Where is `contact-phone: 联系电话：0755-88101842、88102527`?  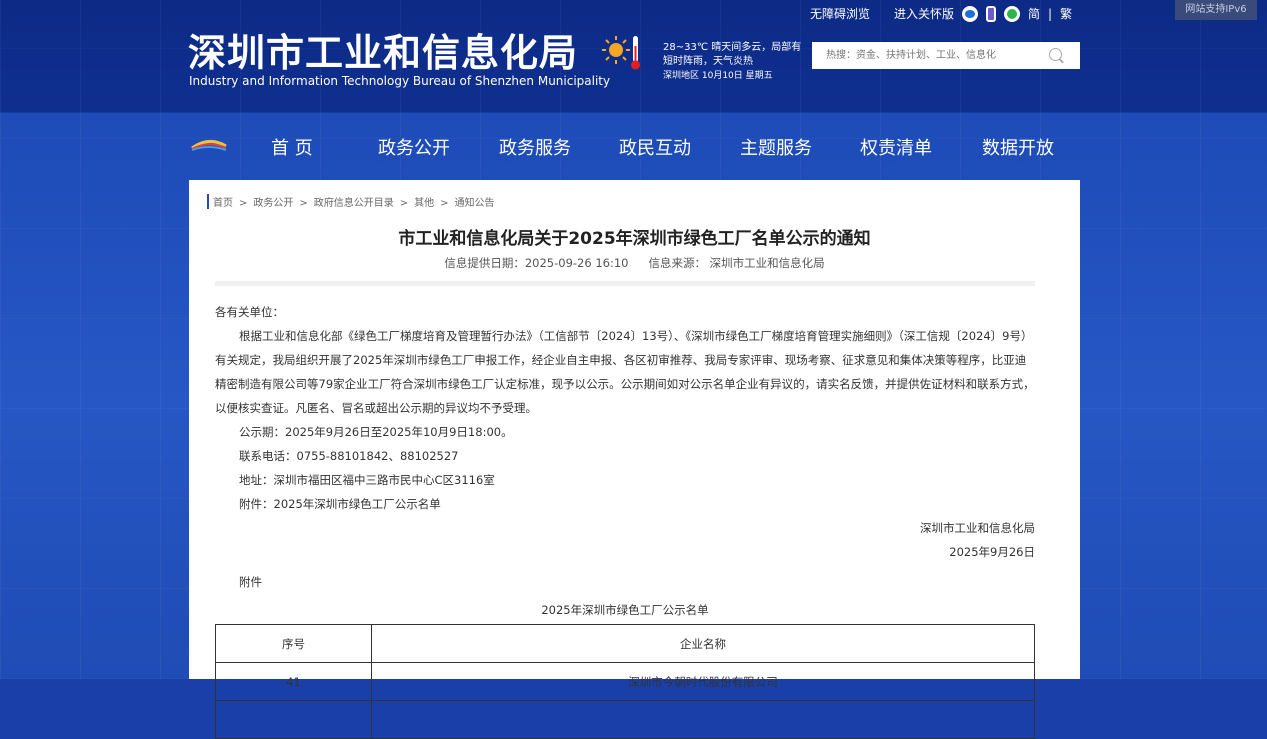 contact-phone: 联系电话：0755-88101842、88102527 is located at coordinates (349, 456).